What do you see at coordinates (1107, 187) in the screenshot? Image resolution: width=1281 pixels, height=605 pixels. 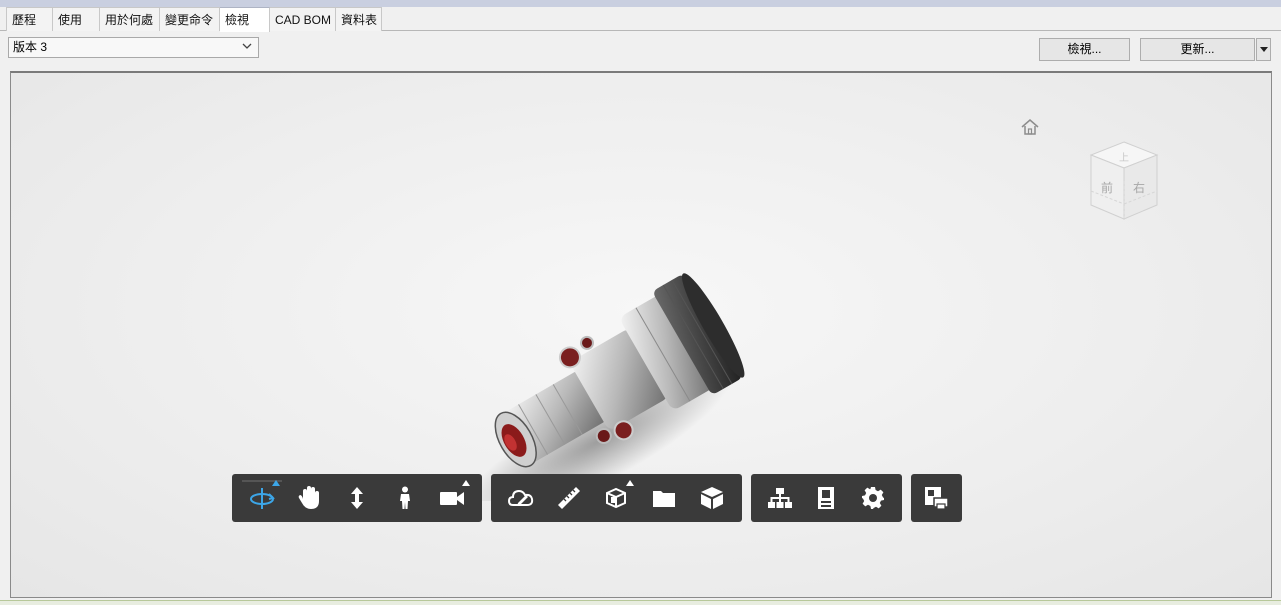 I see `viewcube-front-label: 前` at bounding box center [1107, 187].